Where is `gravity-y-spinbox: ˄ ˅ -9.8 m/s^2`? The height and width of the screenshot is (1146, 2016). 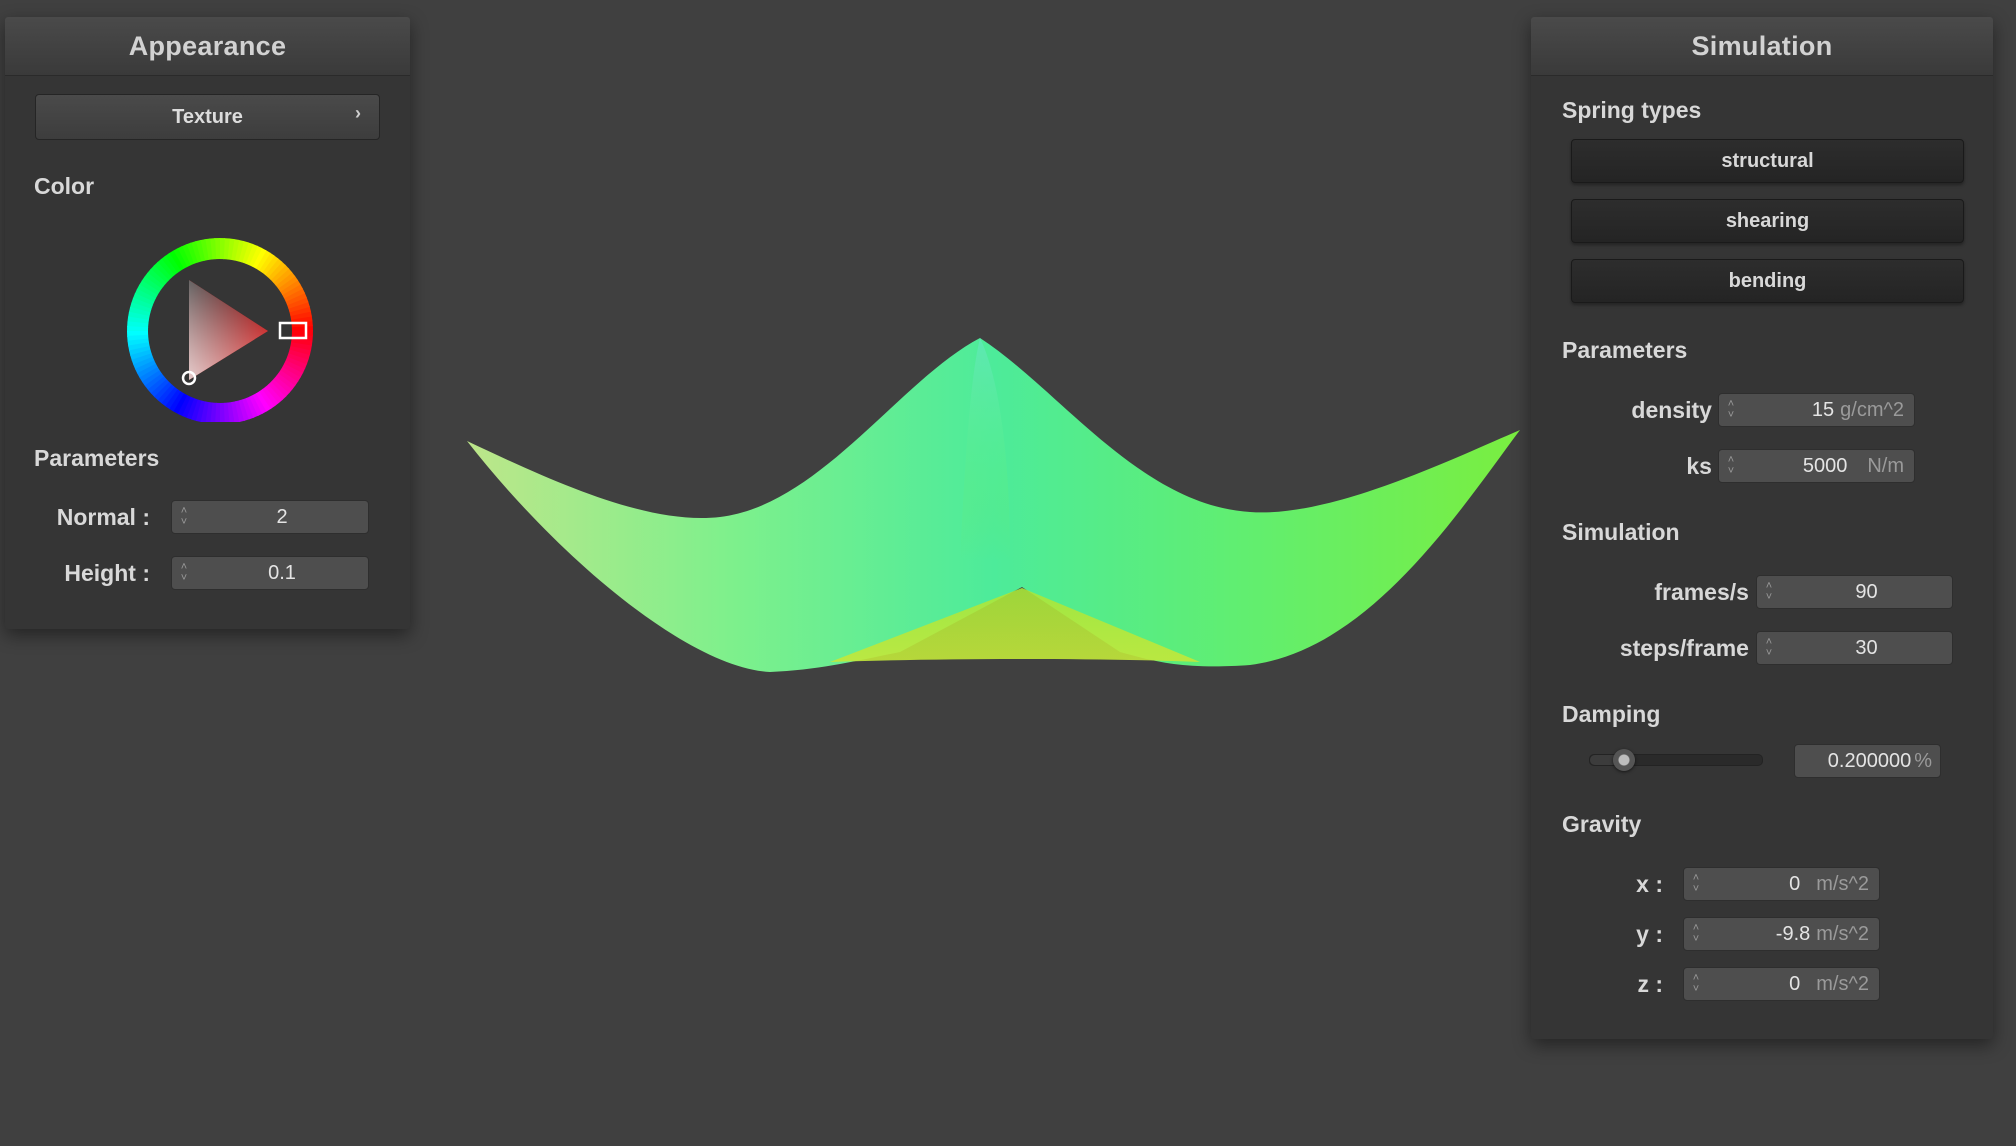
gravity-y-spinbox: ˄ ˅ -9.8 m/s^2 is located at coordinates (1781, 934).